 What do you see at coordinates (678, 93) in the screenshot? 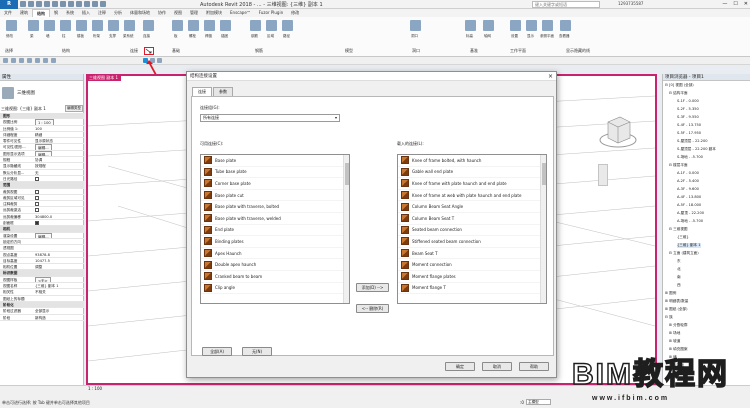
I see `browser-node: ⊟ 结构平面` at bounding box center [678, 93].